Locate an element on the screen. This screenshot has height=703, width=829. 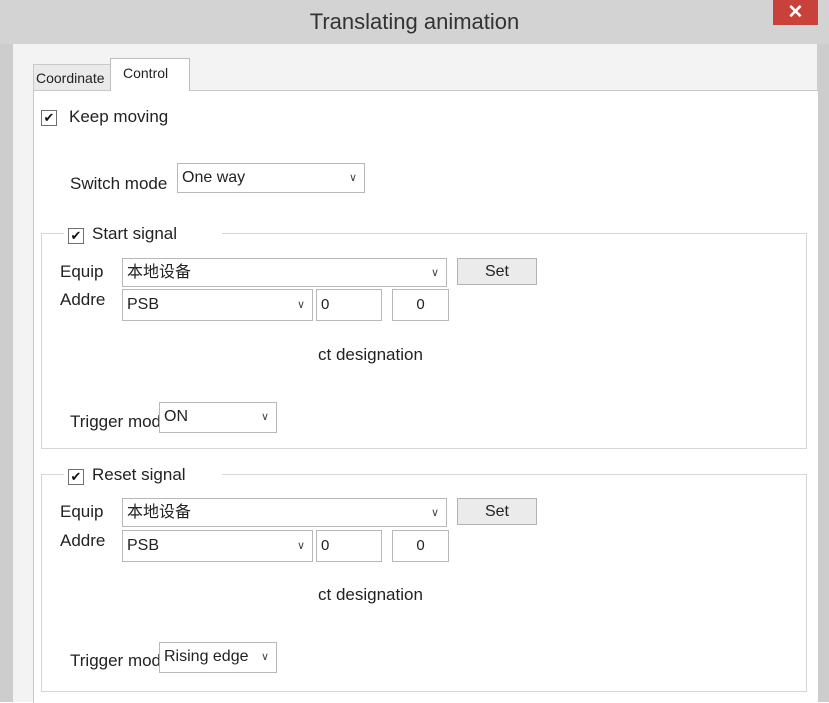
reset-signal-checkbox: ✔ is located at coordinates (76, 477).